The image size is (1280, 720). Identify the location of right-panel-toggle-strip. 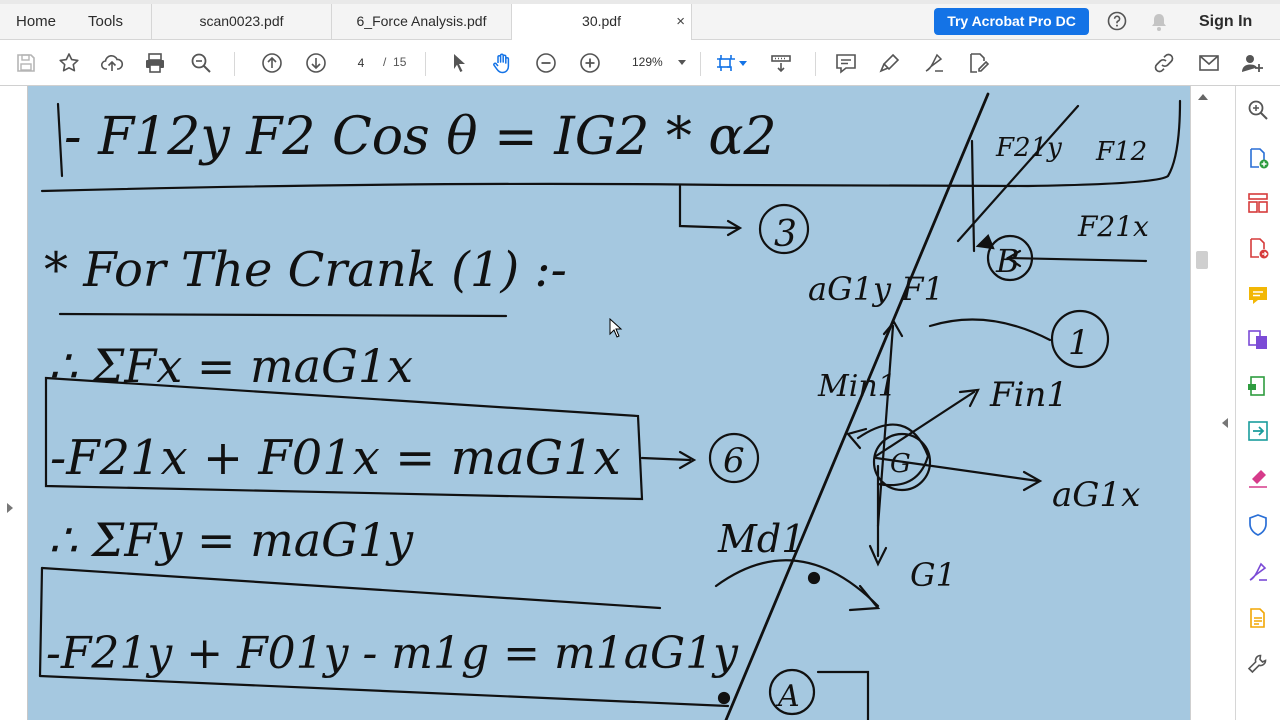
(1225, 403).